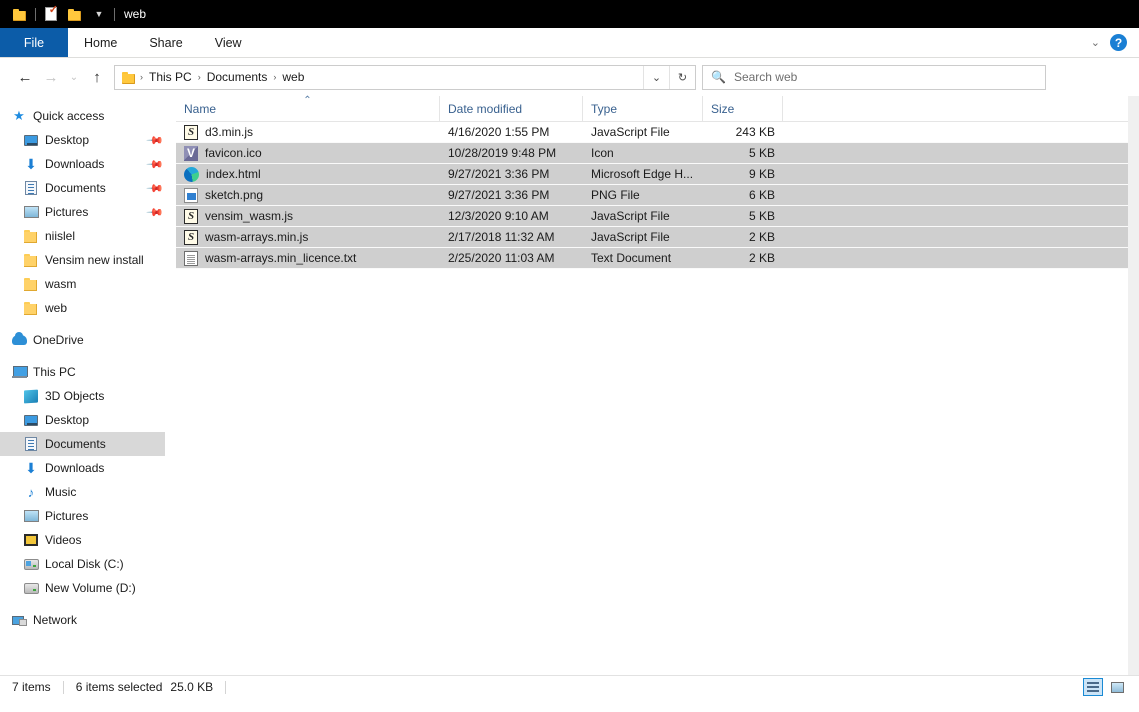 This screenshot has height=712, width=1139. What do you see at coordinates (192, 687) in the screenshot?
I see `selection-size: 25.0 KB` at bounding box center [192, 687].